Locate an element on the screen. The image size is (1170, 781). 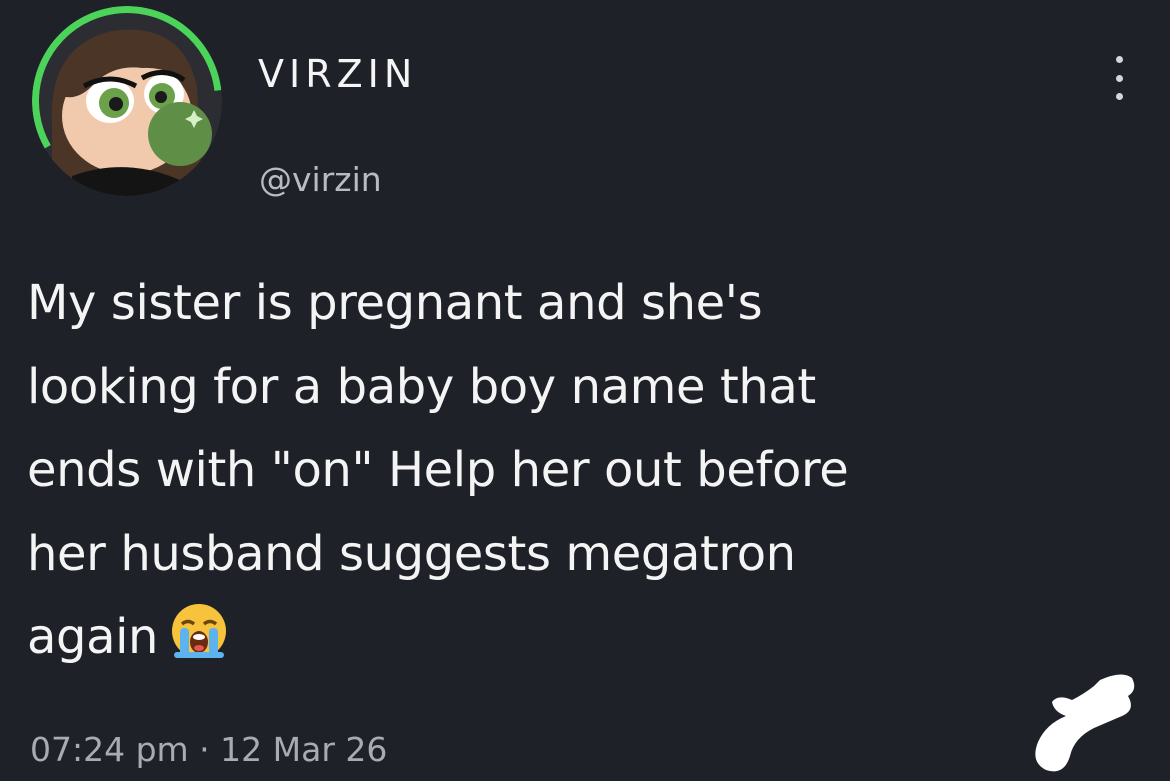
more-options-button is located at coordinates (1119, 78).